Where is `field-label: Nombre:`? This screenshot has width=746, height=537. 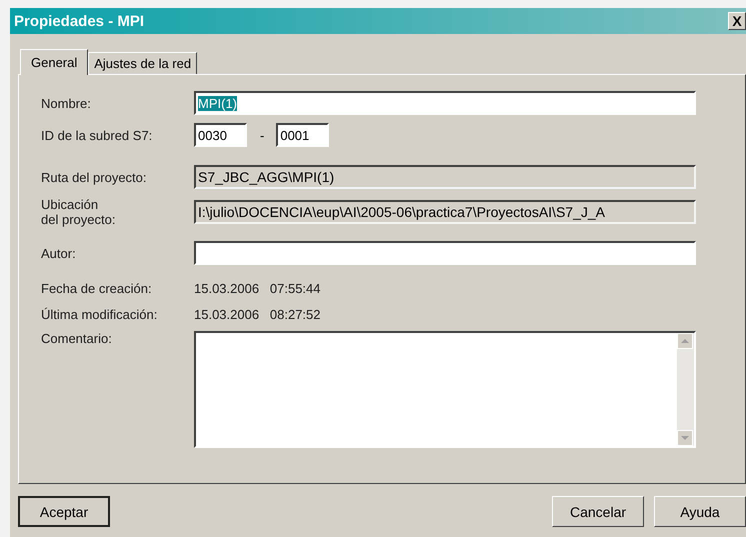 field-label: Nombre: is located at coordinates (66, 103).